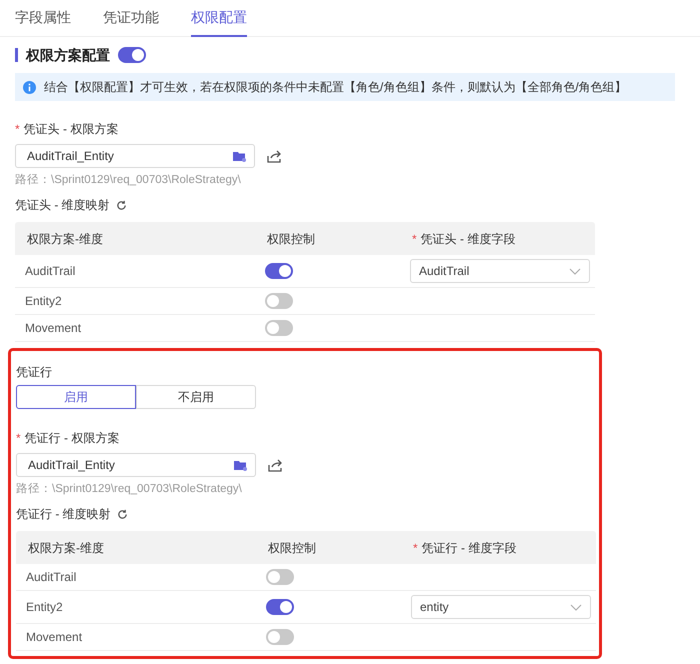  Describe the element at coordinates (43, 18) in the screenshot. I see `tab: 字段属性` at that location.